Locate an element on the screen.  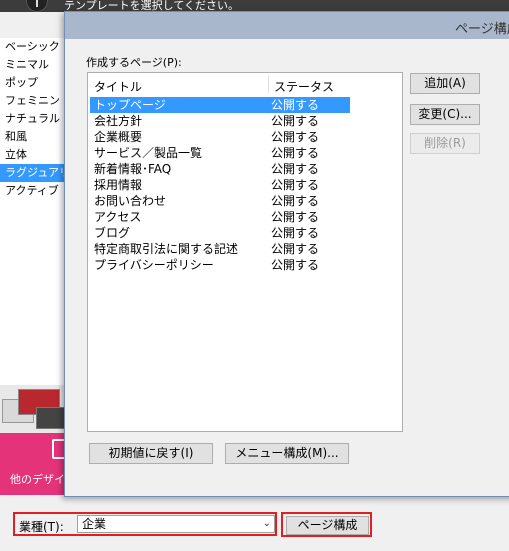
page-title-cell: サービス／製品一覧 is located at coordinates (148, 153).